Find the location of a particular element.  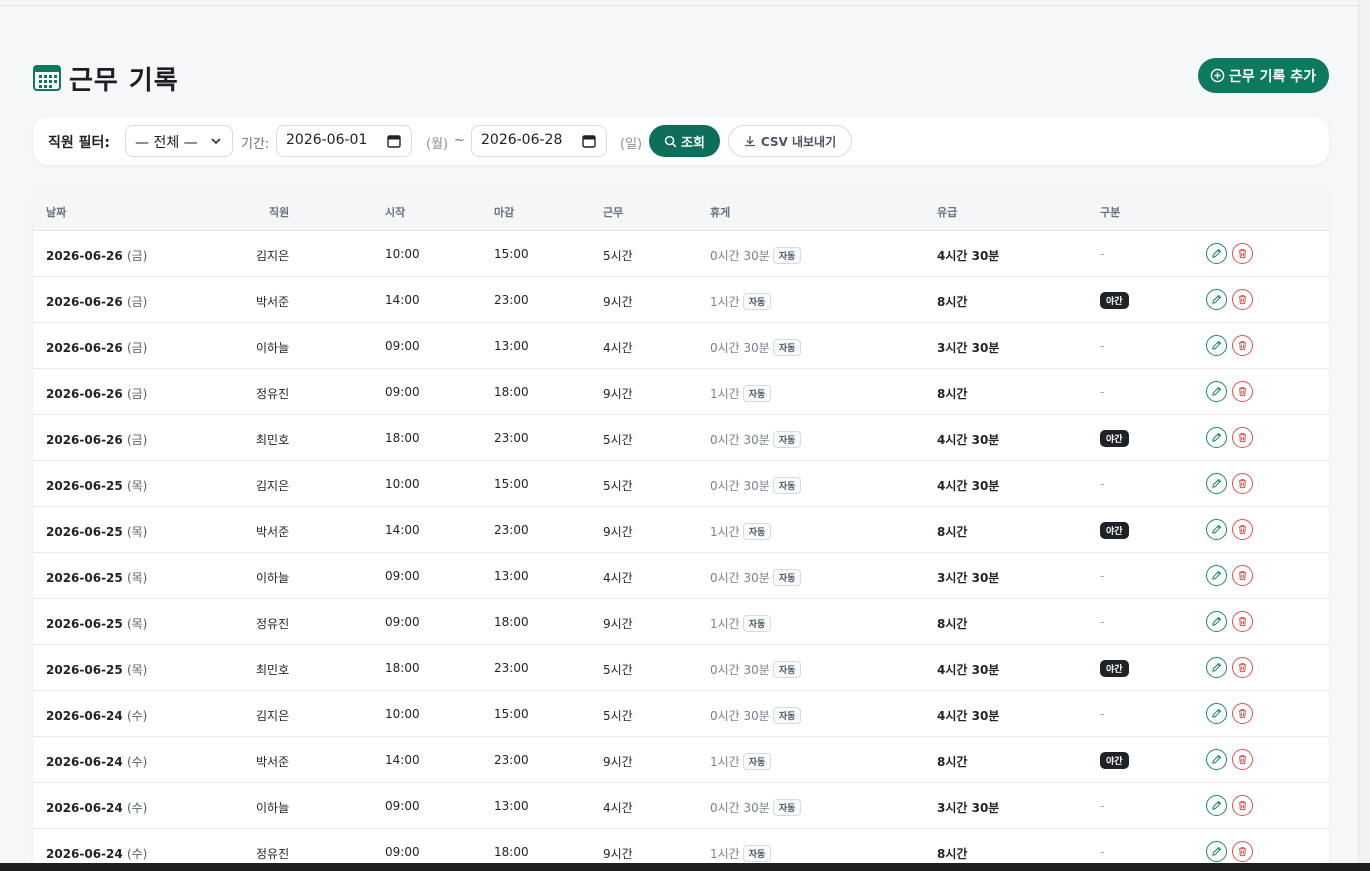

end-cell: 13:00 is located at coordinates (511, 806).